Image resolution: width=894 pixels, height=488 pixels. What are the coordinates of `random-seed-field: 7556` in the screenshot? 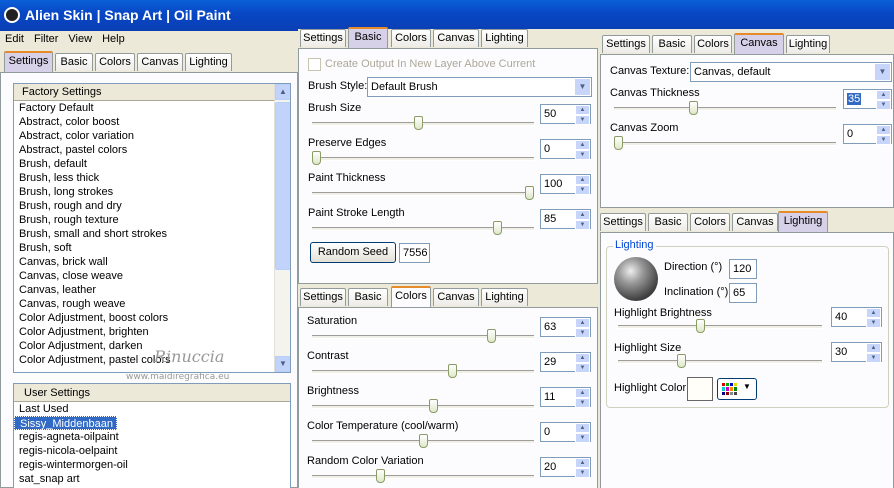 It's located at (414, 253).